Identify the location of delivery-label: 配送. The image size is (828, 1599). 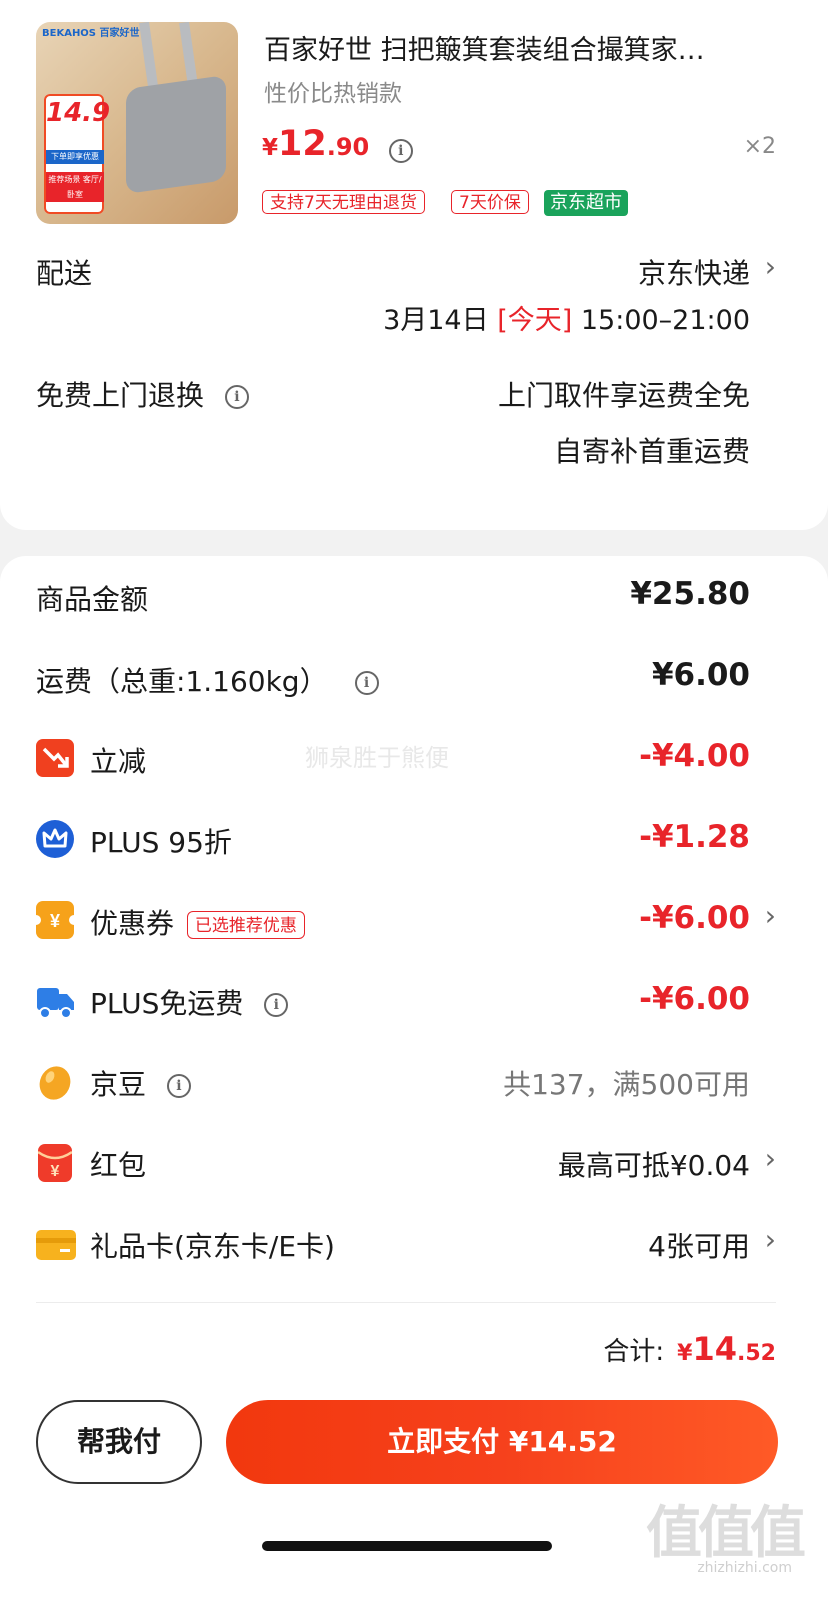
(64, 273).